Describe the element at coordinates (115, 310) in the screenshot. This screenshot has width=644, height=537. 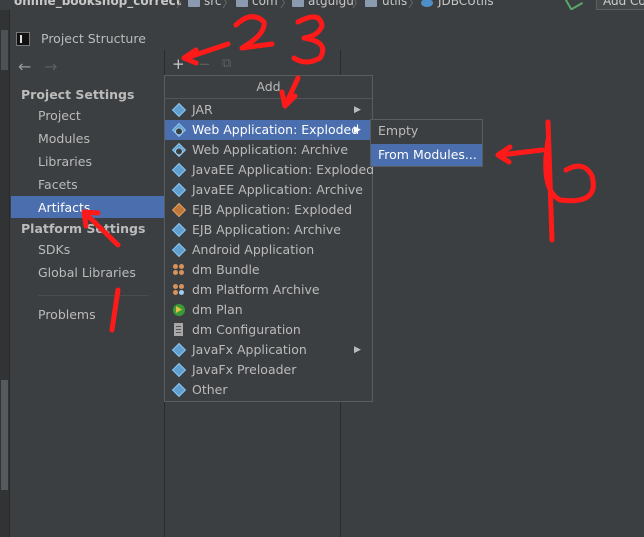
I see `annotation-digit-1-stroke` at that location.